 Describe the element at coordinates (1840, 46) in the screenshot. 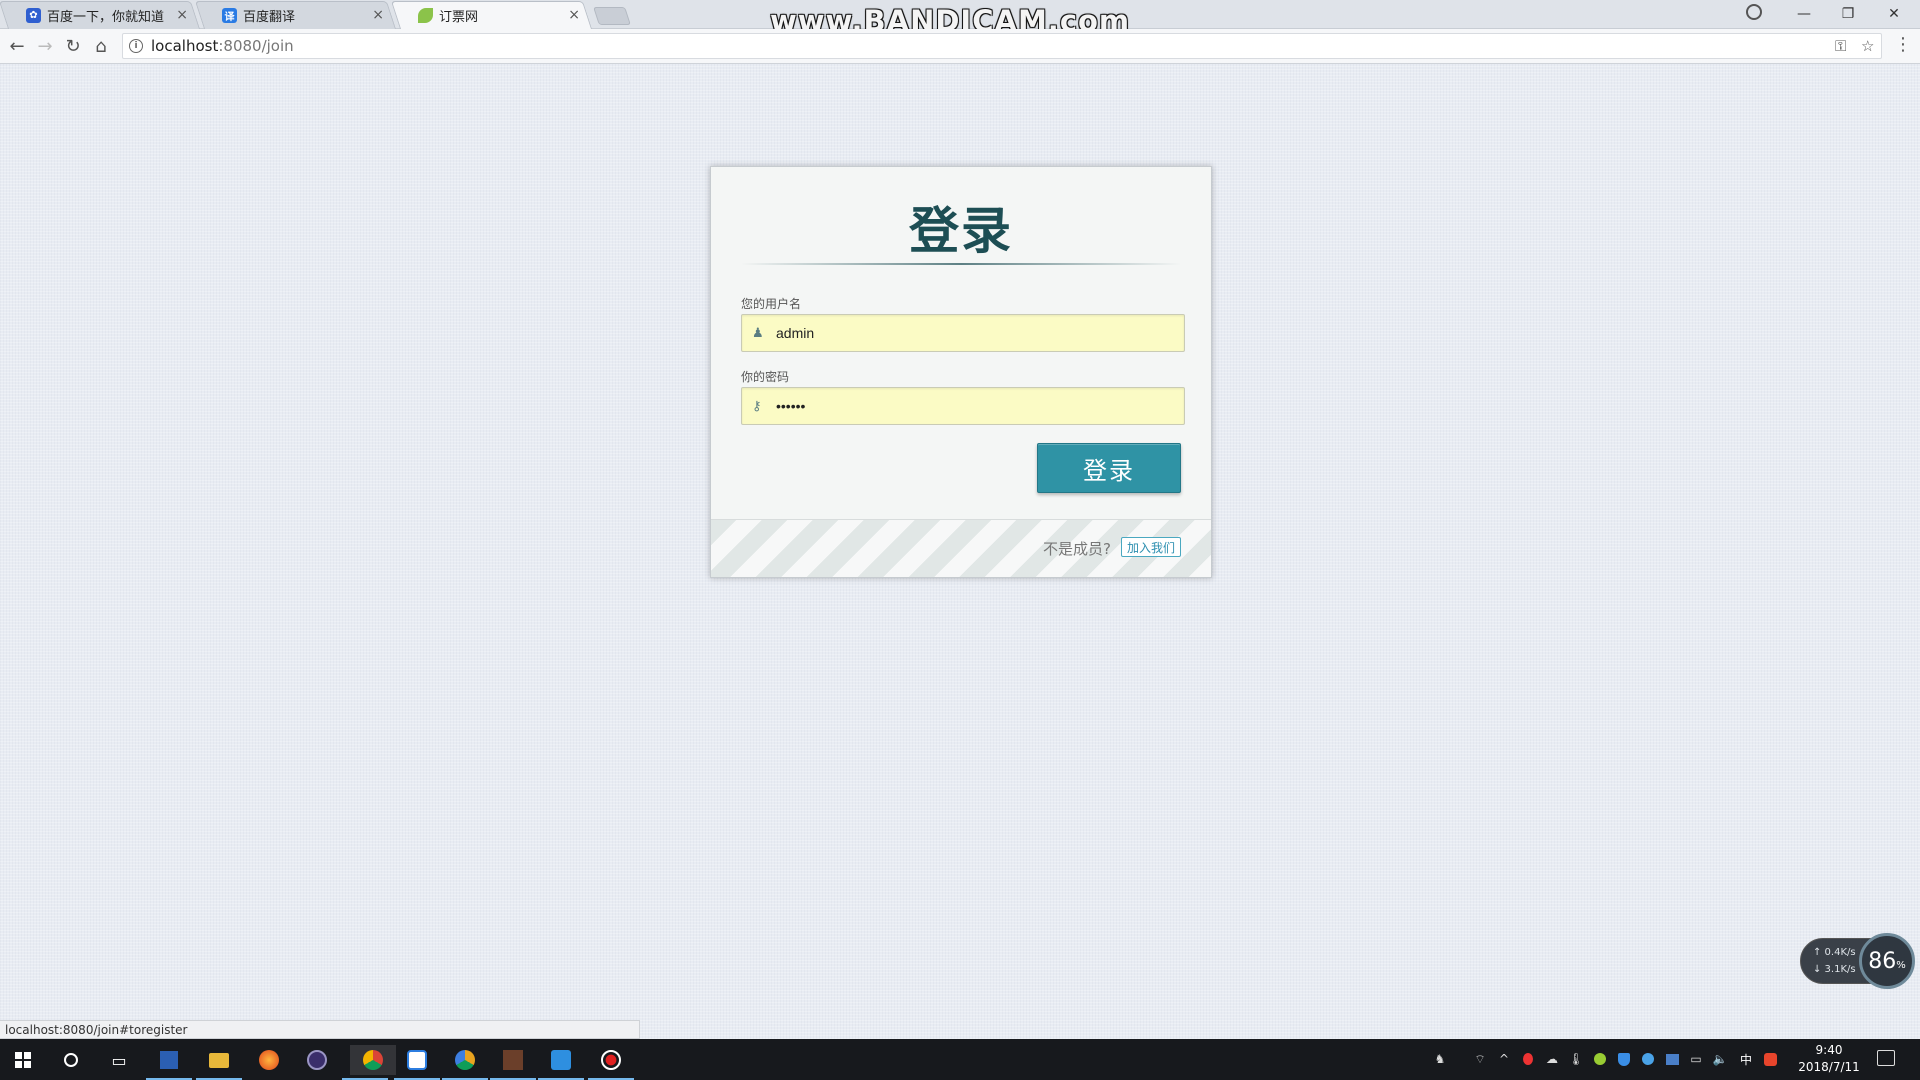

I see `key-icon: ⚿` at that location.